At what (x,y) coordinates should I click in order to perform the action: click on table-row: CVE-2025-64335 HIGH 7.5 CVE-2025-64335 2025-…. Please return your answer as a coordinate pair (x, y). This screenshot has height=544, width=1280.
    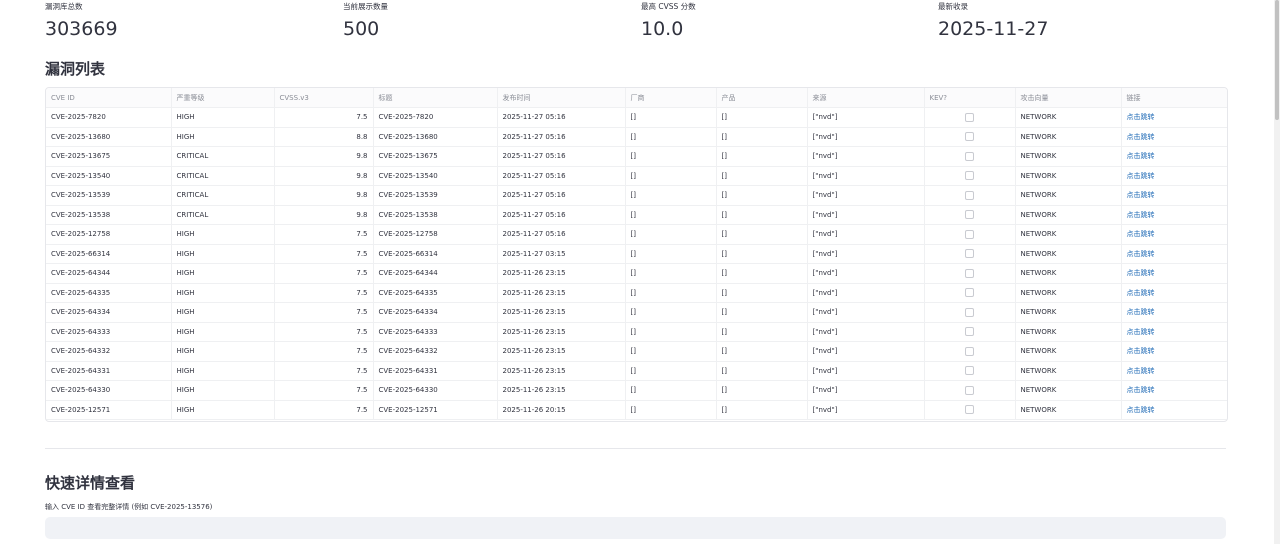
    Looking at the image, I should click on (636, 293).